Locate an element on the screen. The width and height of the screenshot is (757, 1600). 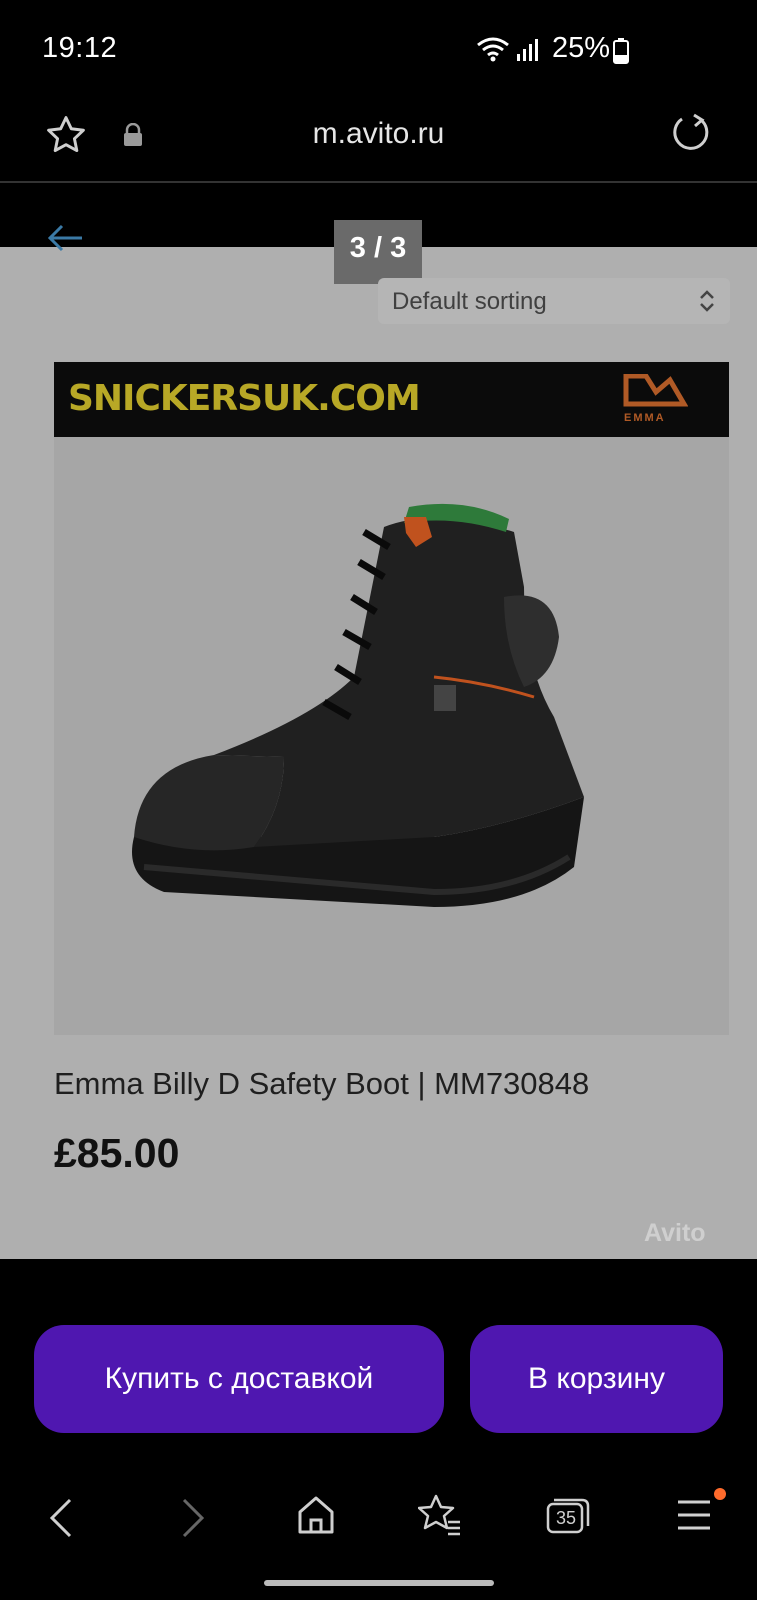
tabs-button: 35 is located at coordinates (568, 1515).